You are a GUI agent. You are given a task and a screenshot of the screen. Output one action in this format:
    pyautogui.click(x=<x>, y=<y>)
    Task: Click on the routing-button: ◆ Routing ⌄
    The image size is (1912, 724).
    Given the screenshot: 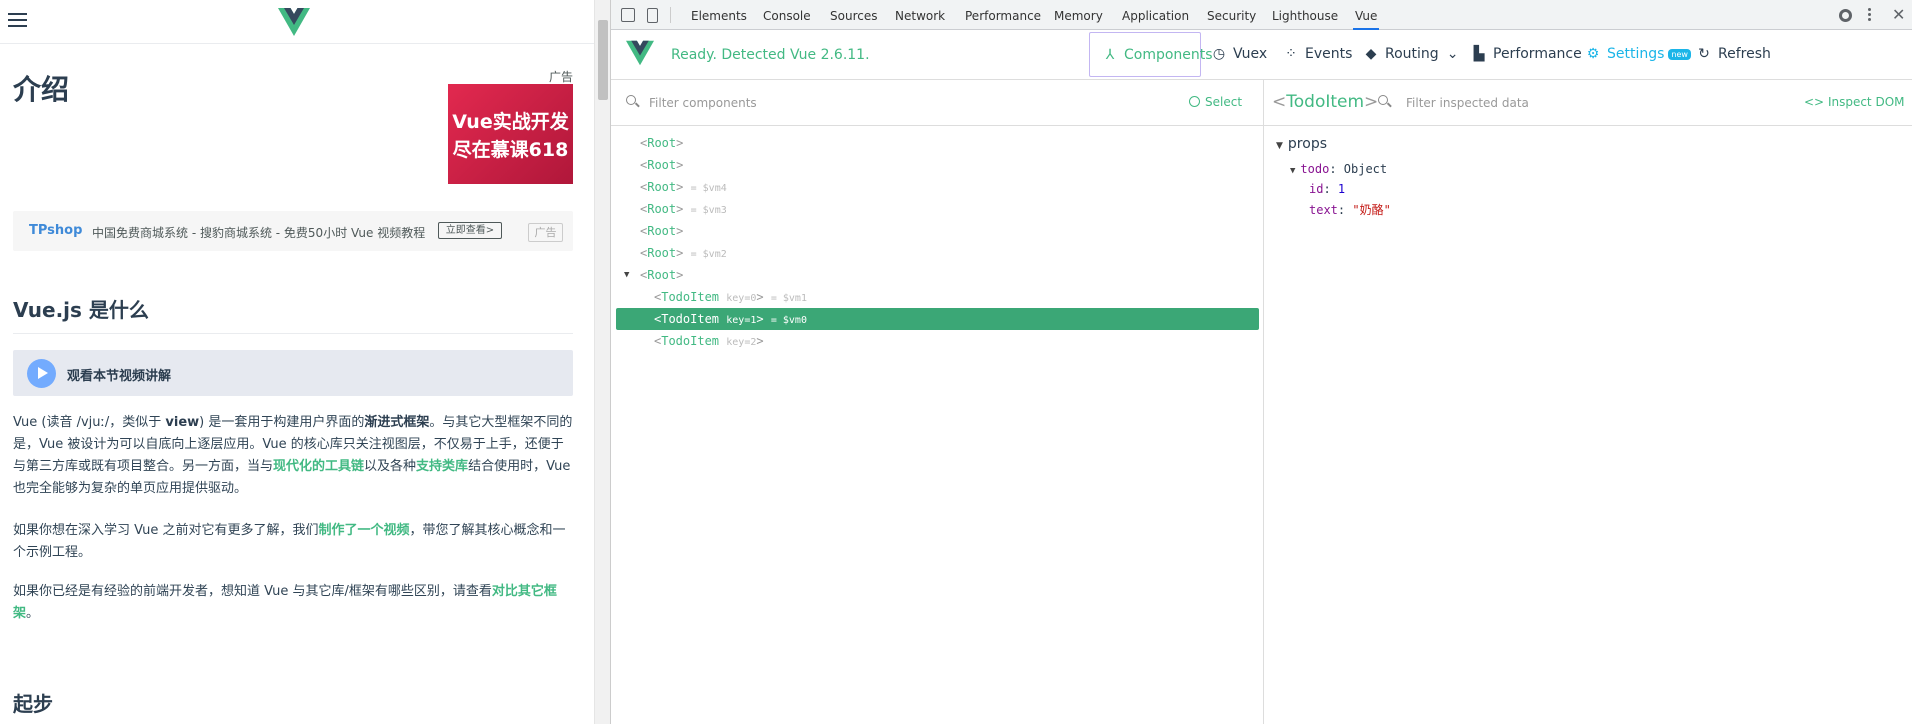 What is the action you would take?
    pyautogui.click(x=1411, y=54)
    